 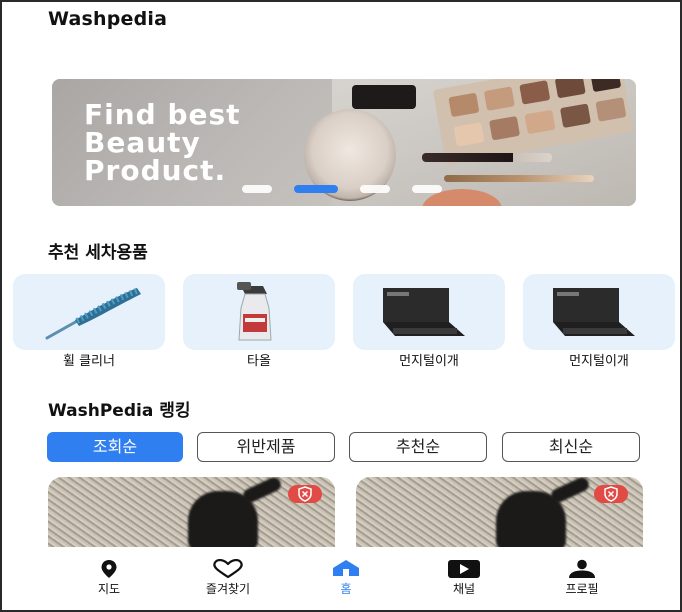 I want to click on spray-bottle-icon, so click(x=254, y=311).